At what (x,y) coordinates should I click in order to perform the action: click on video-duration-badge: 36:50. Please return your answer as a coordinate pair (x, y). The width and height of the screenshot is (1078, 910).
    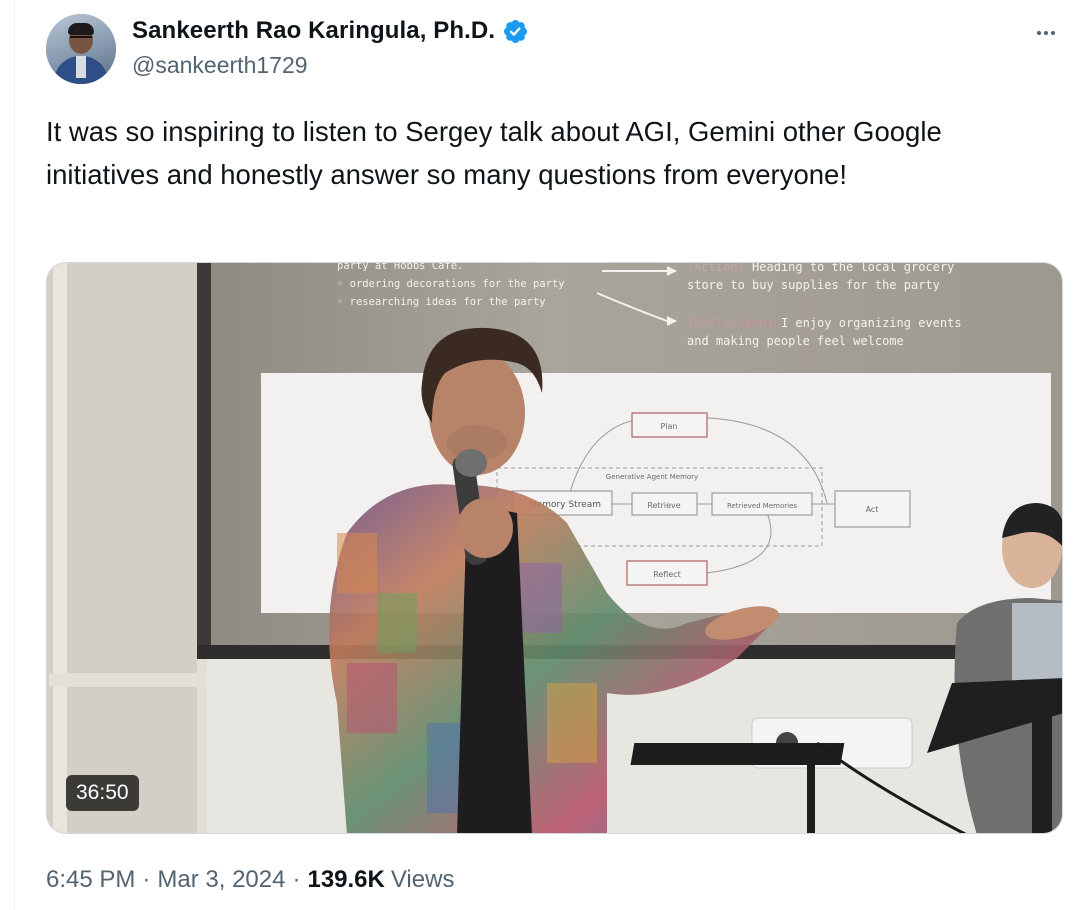
    Looking at the image, I should click on (102, 793).